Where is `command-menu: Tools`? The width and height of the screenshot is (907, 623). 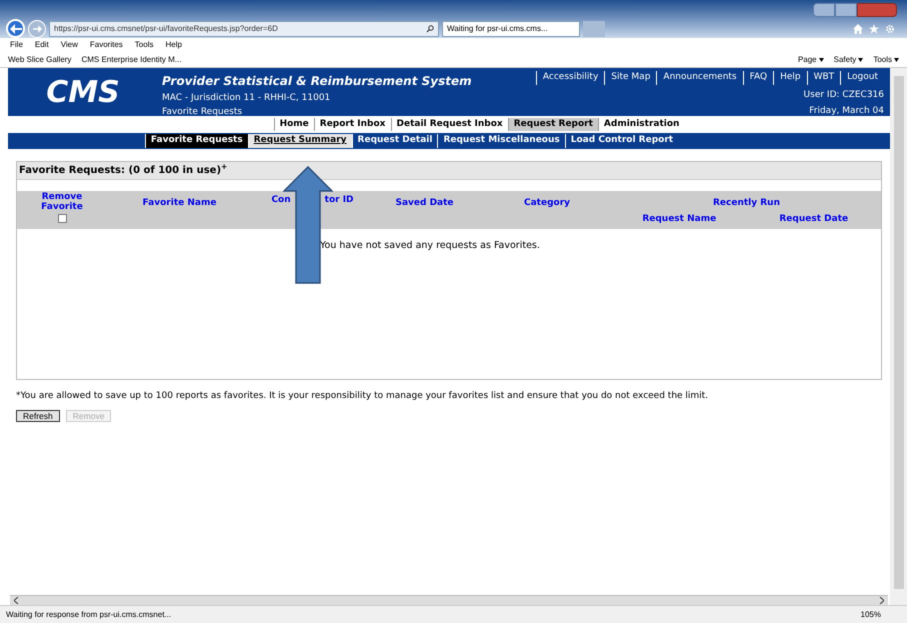 command-menu: Tools is located at coordinates (886, 60).